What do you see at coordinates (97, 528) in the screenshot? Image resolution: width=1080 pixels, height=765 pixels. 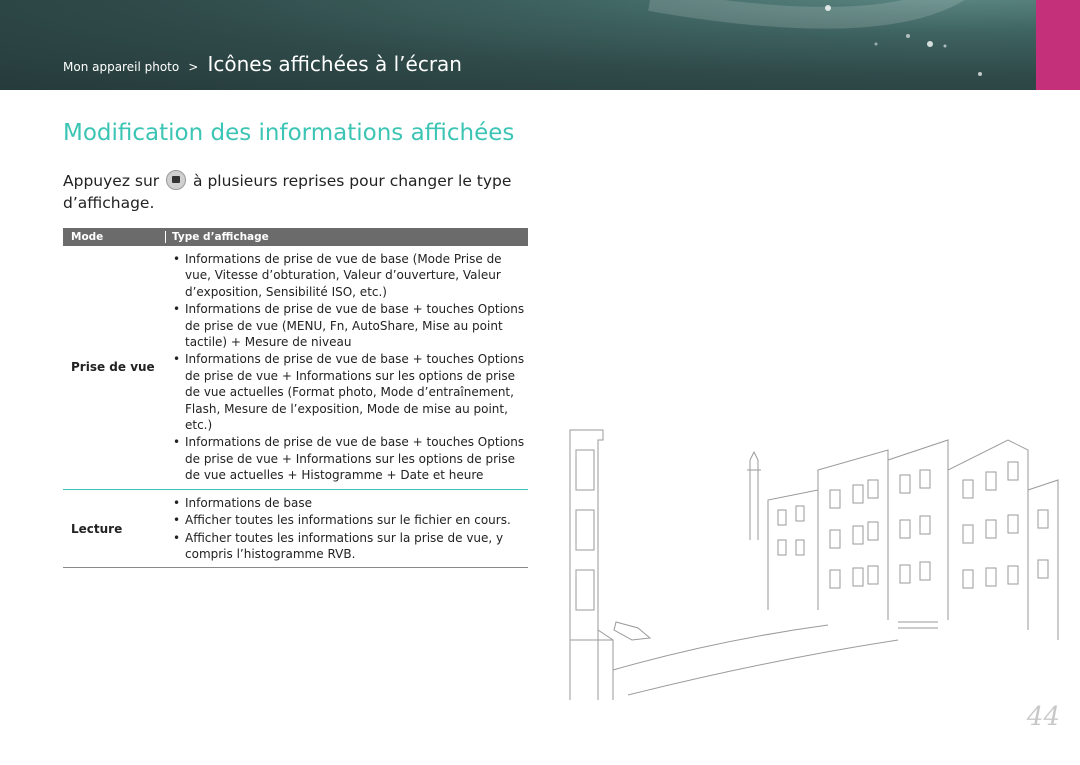 I see `mode-cell: Lecture` at bounding box center [97, 528].